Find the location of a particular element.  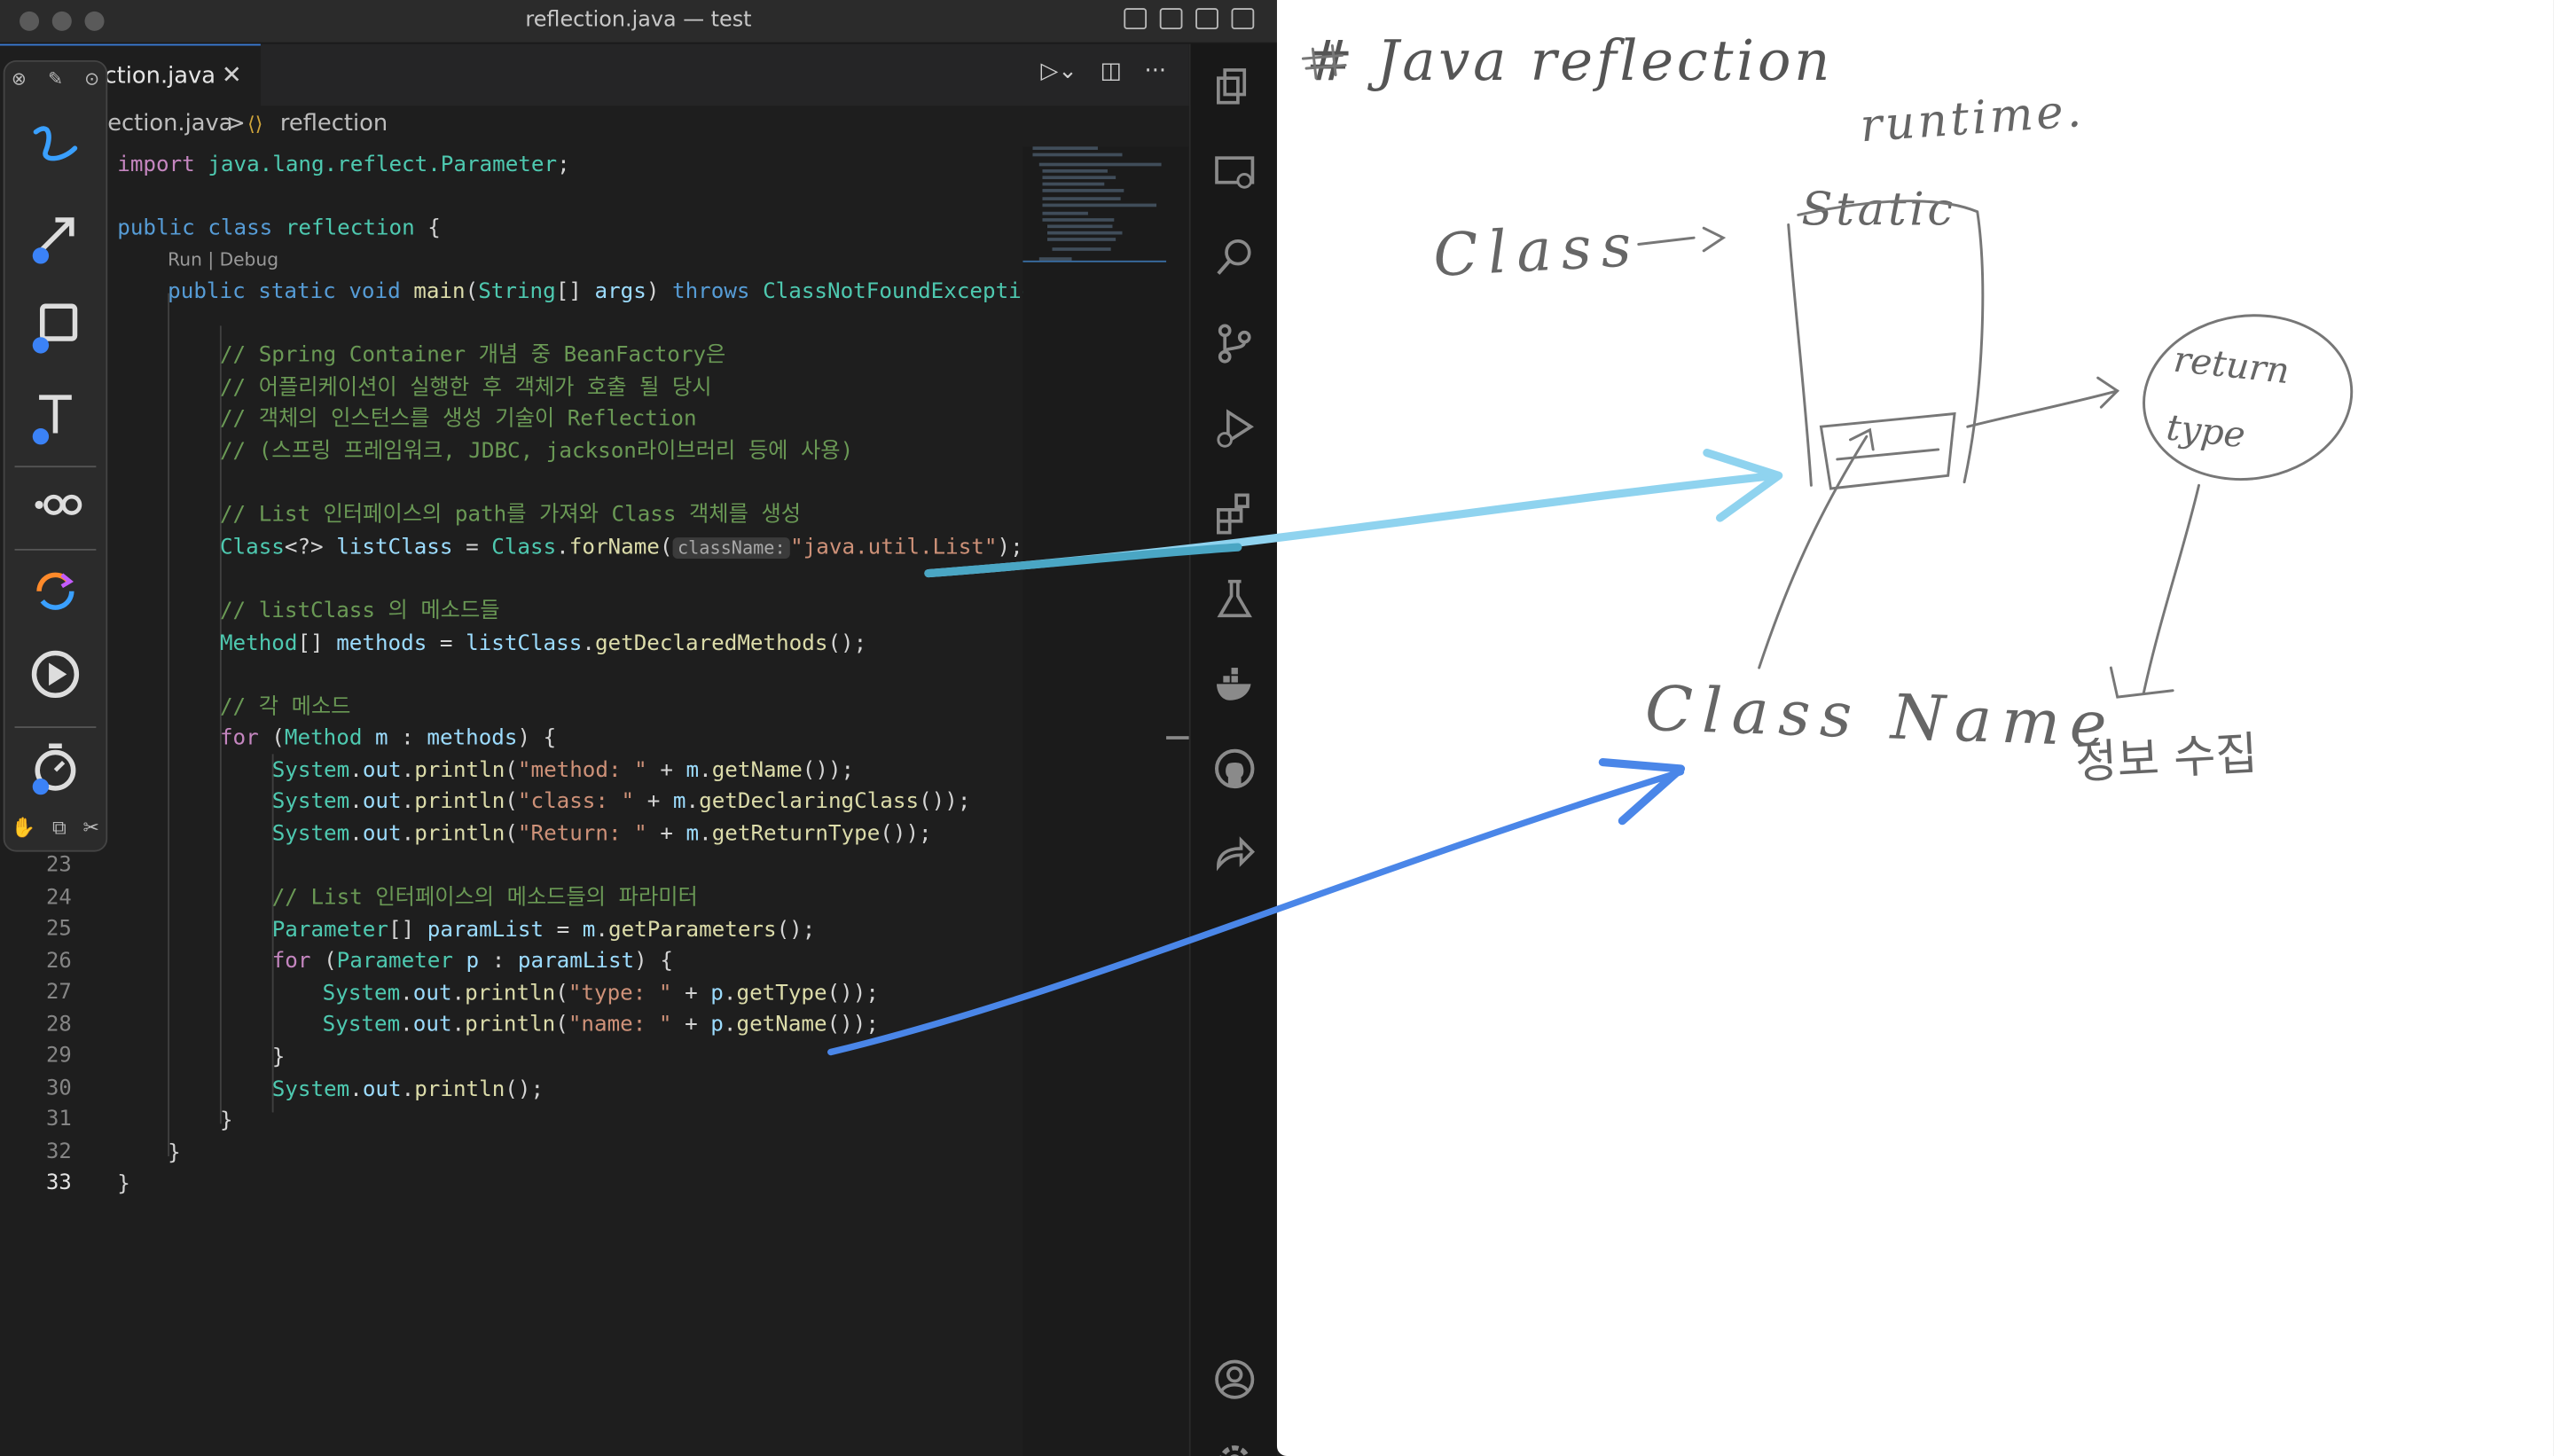

symbol-icon: ⟨⟩ is located at coordinates (255, 124).